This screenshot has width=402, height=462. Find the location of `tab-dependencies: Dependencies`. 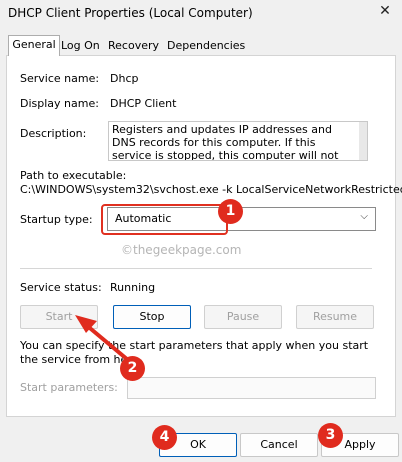

tab-dependencies: Dependencies is located at coordinates (206, 46).